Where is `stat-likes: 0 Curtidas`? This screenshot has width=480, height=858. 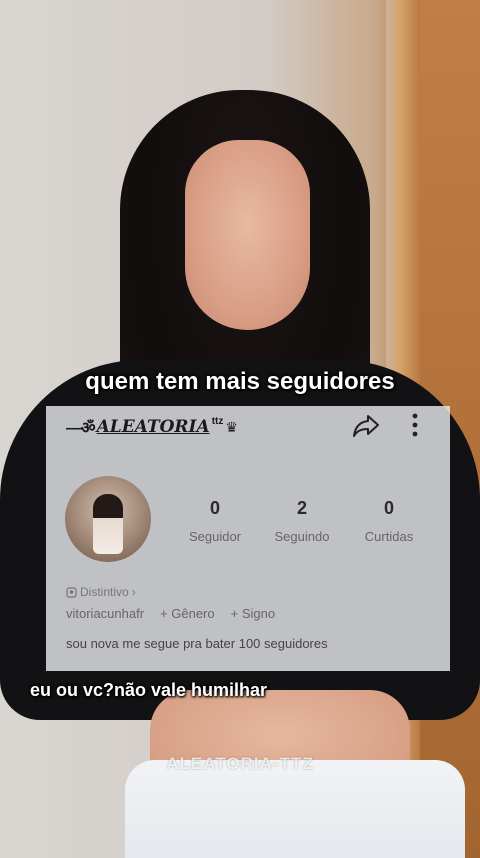 stat-likes: 0 Curtidas is located at coordinates (389, 521).